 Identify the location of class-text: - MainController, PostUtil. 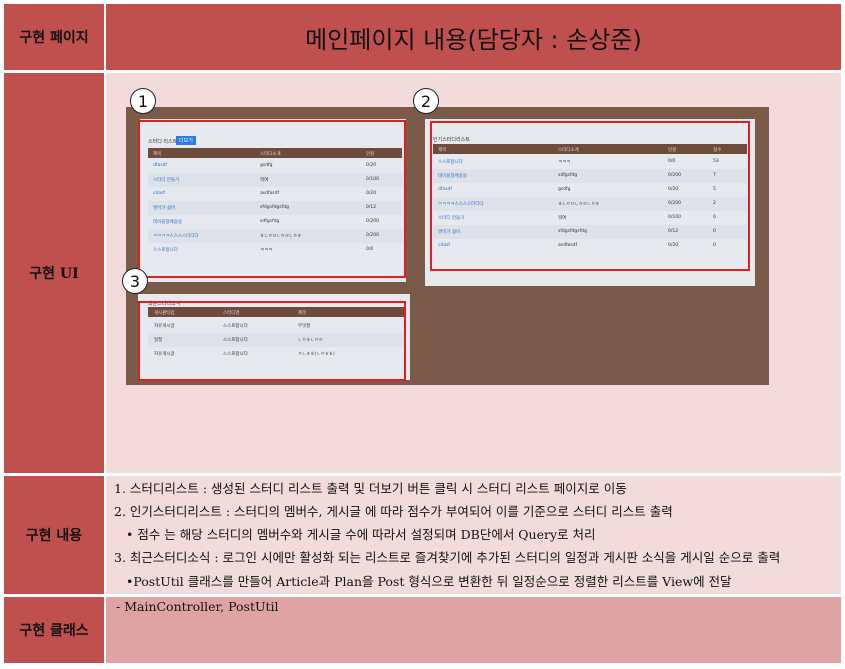
(197, 606).